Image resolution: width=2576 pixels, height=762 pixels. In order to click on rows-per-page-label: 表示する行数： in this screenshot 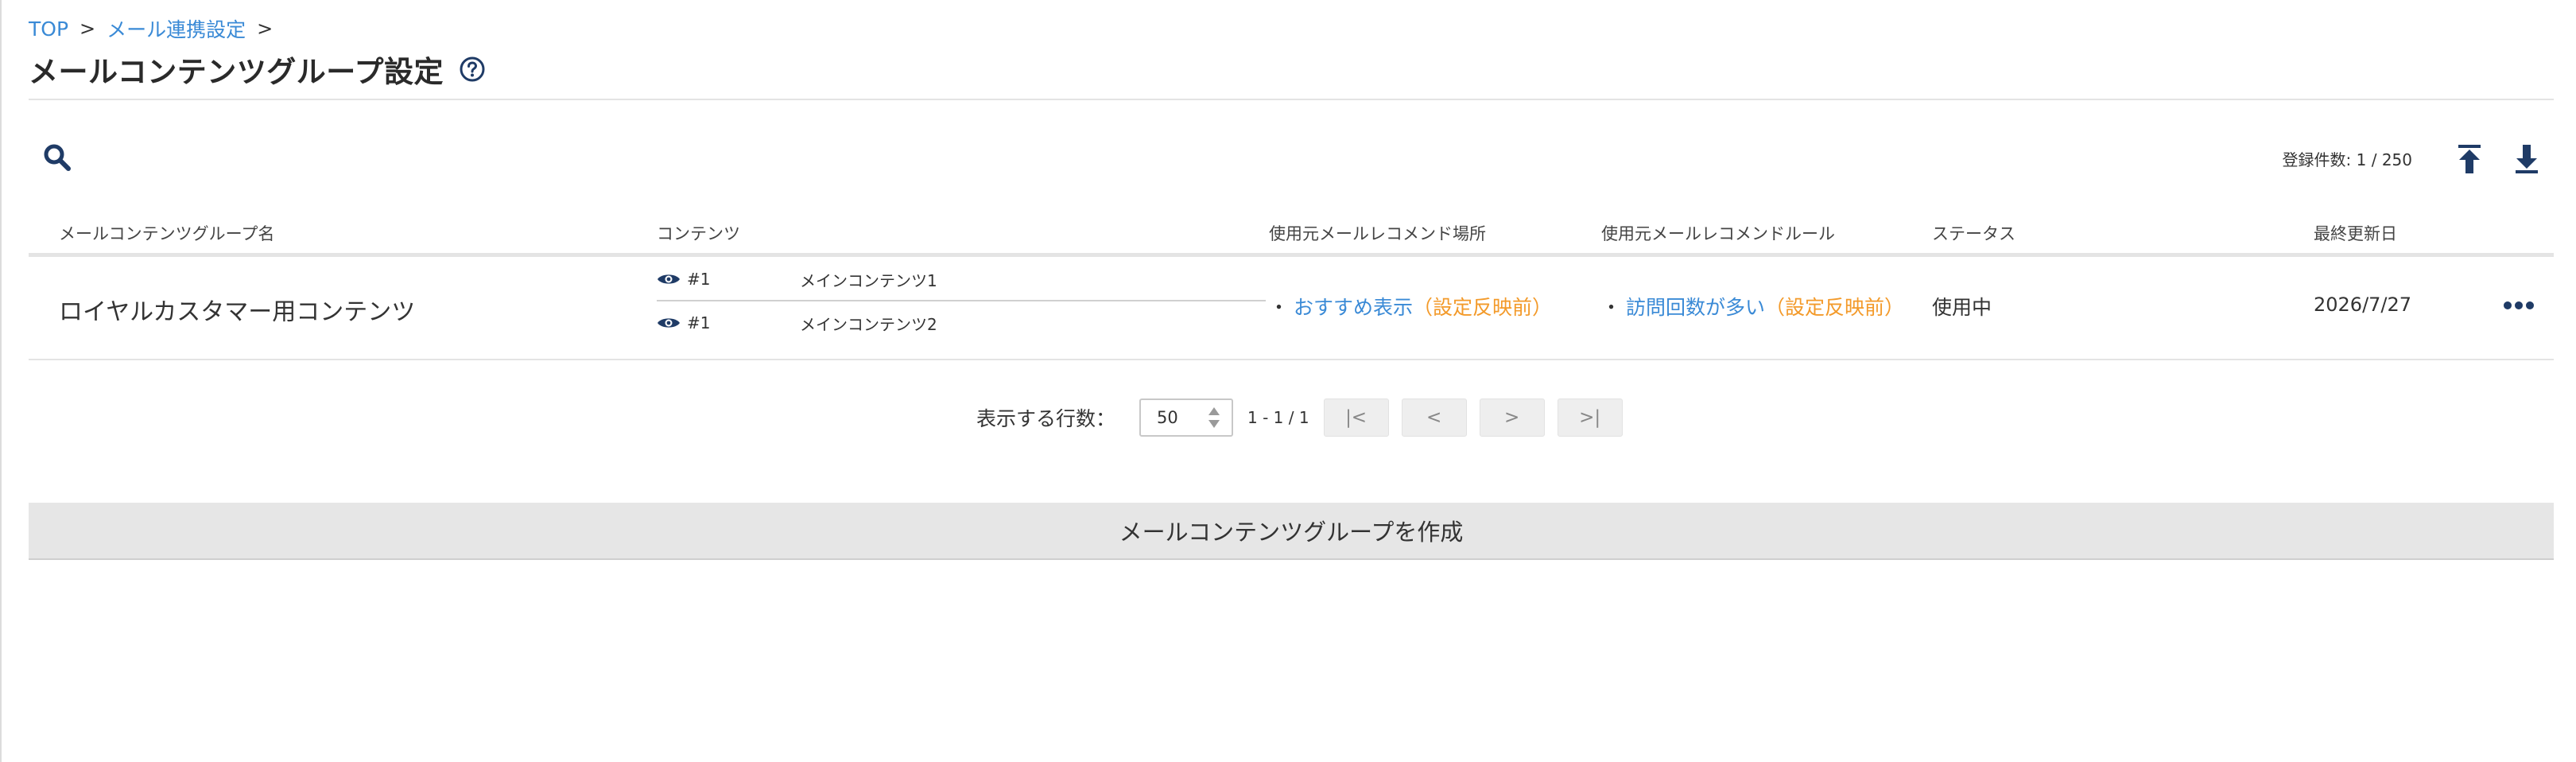, I will do `click(1046, 418)`.